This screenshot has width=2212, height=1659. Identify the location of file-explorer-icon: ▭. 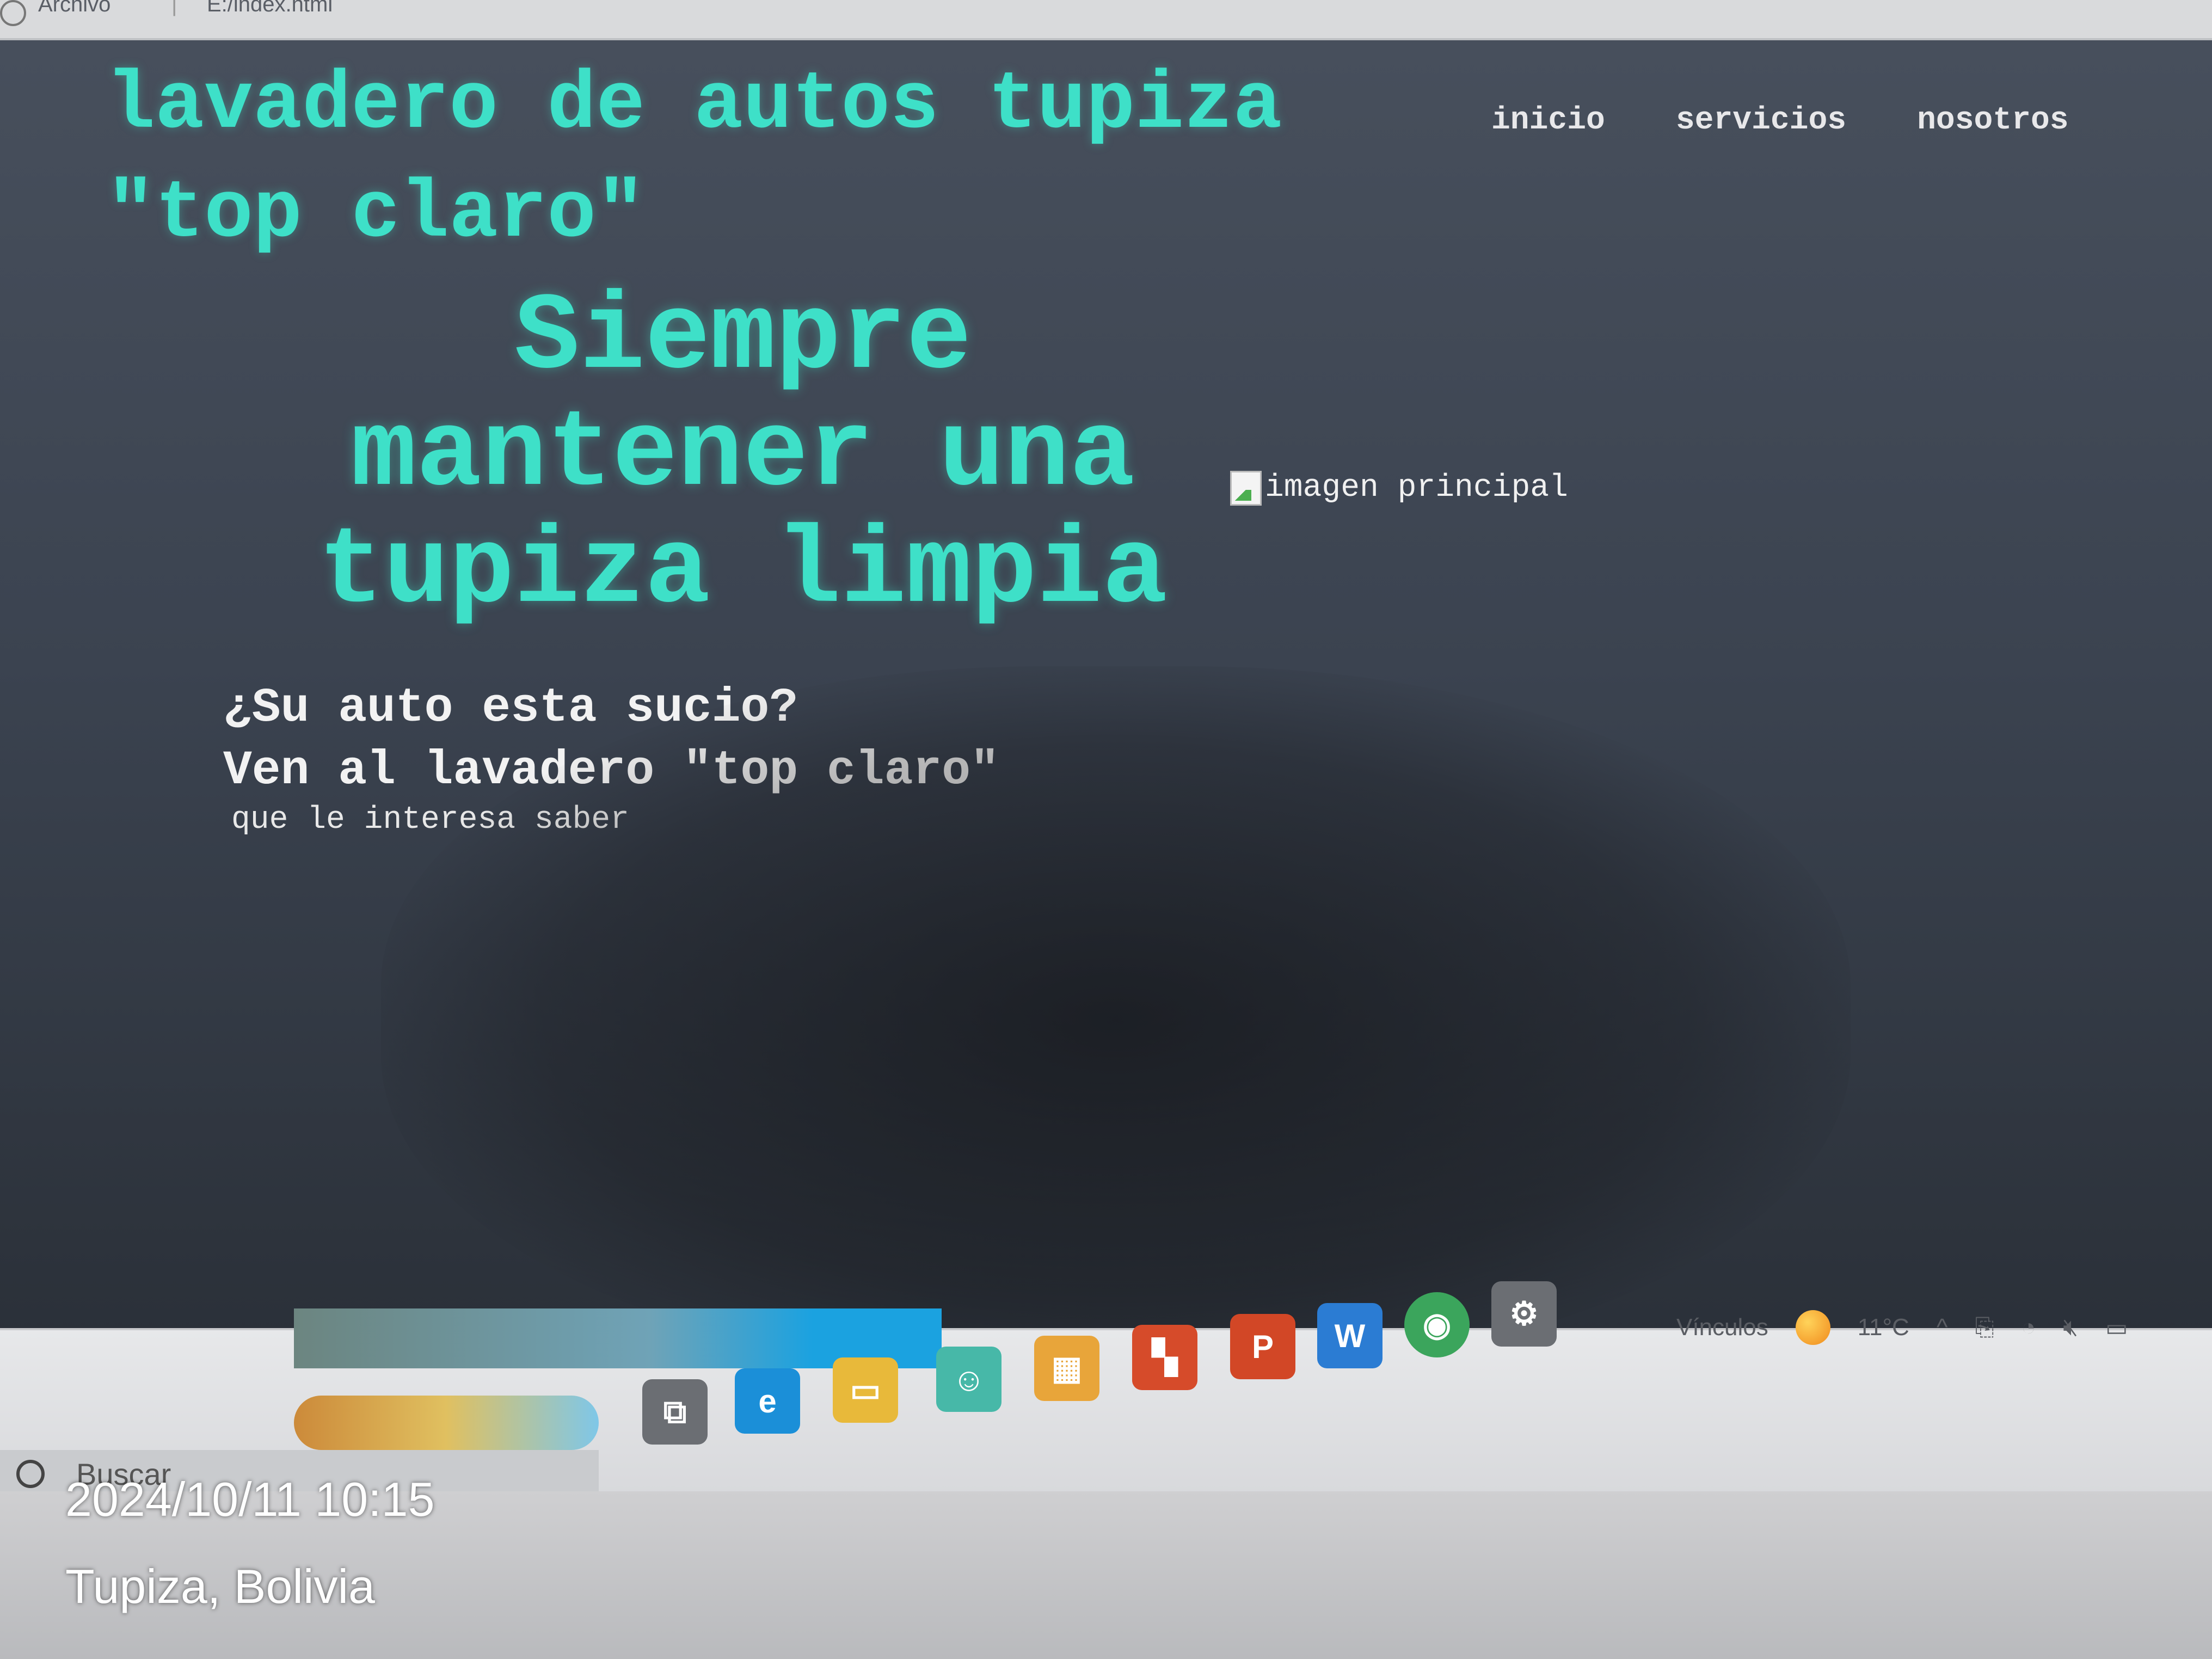
(865, 1390).